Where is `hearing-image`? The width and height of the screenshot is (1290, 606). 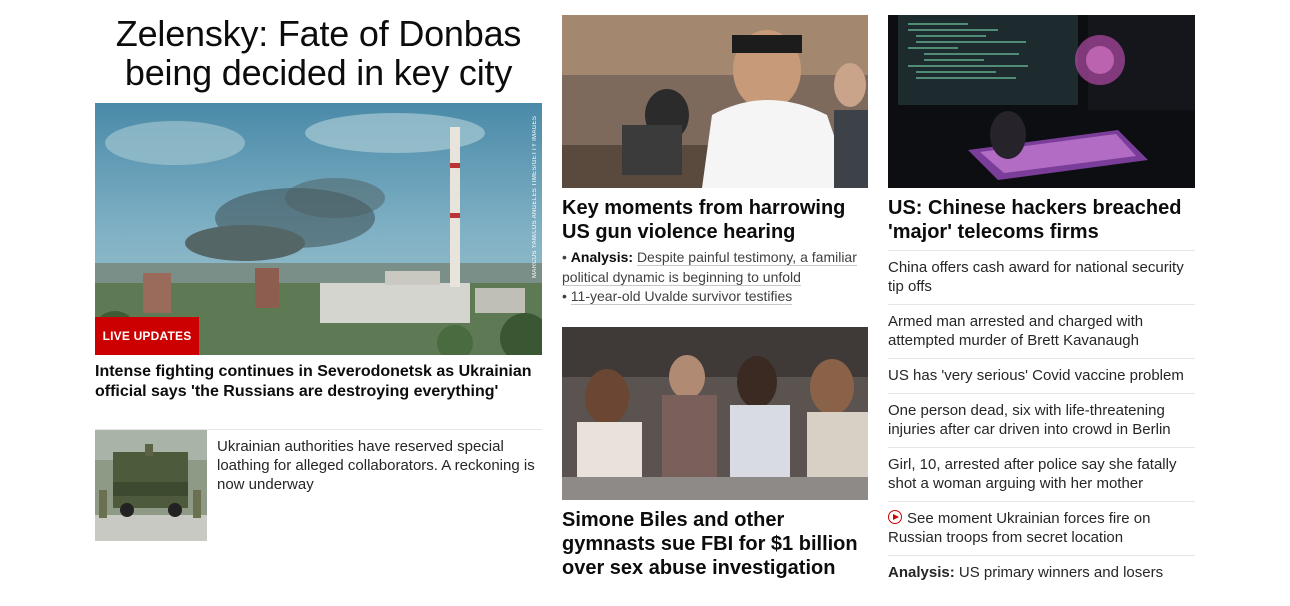 hearing-image is located at coordinates (715, 101).